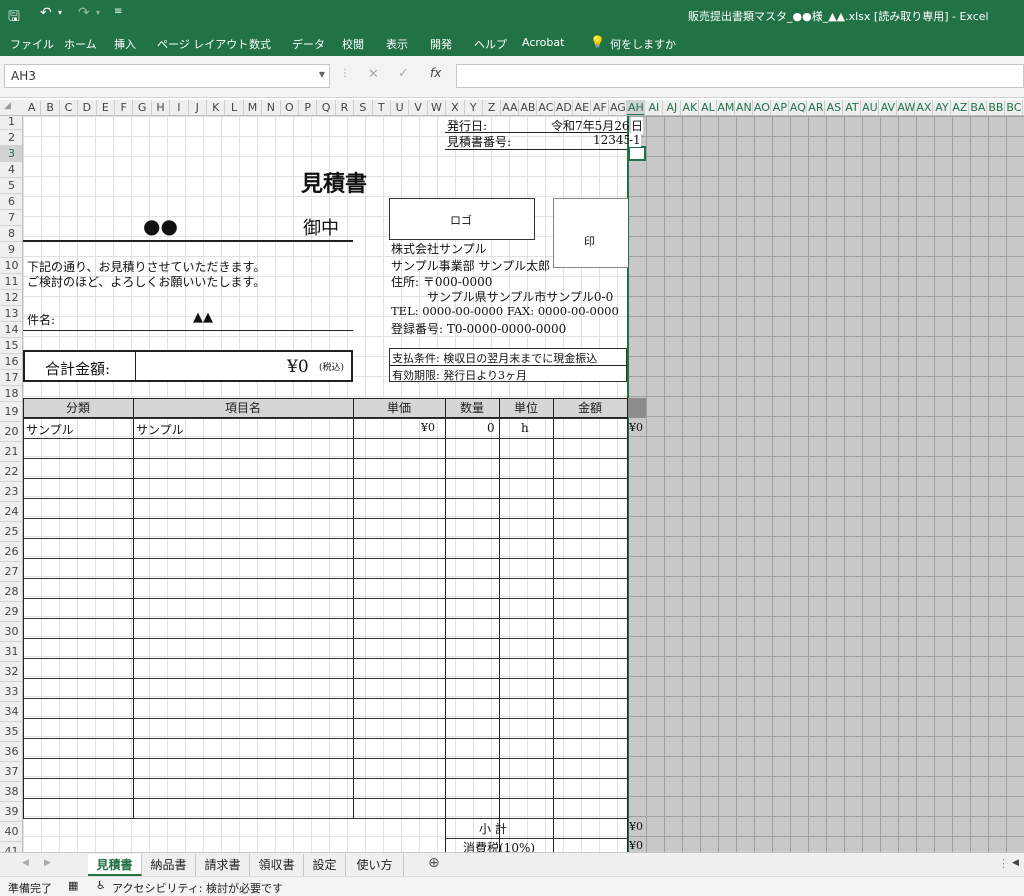  Describe the element at coordinates (11, 330) in the screenshot. I see `row-header-14: 14` at that location.